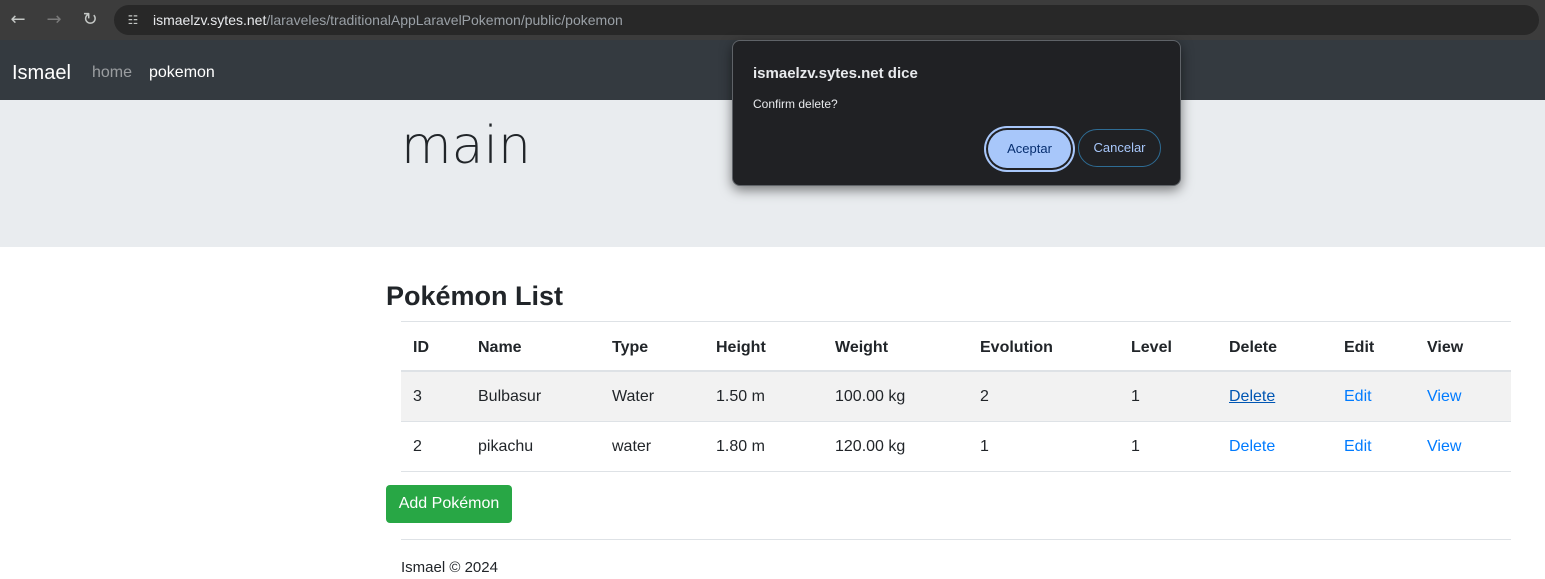 The height and width of the screenshot is (579, 1545). I want to click on column-header: Level, so click(1151, 347).